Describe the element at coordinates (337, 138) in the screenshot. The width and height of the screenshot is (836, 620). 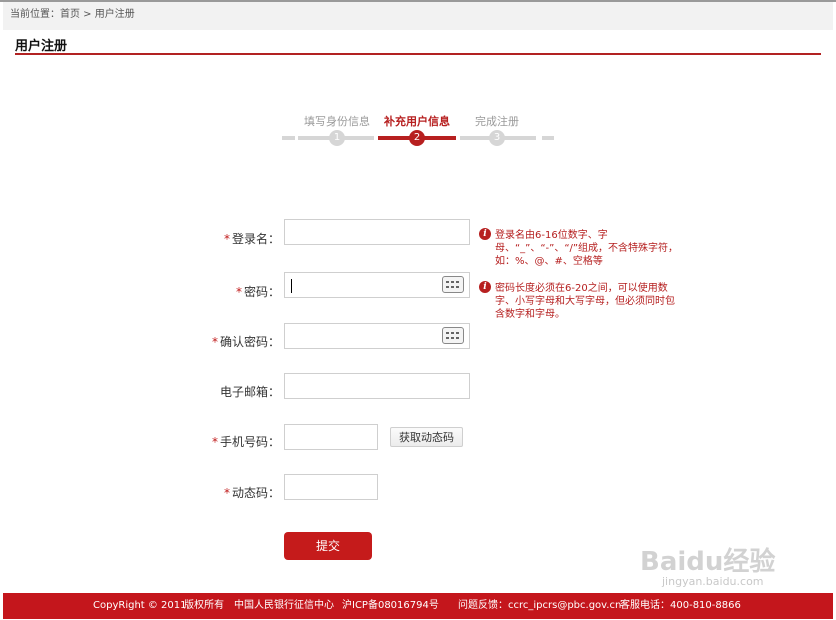
I see `step-1-number: 1` at that location.